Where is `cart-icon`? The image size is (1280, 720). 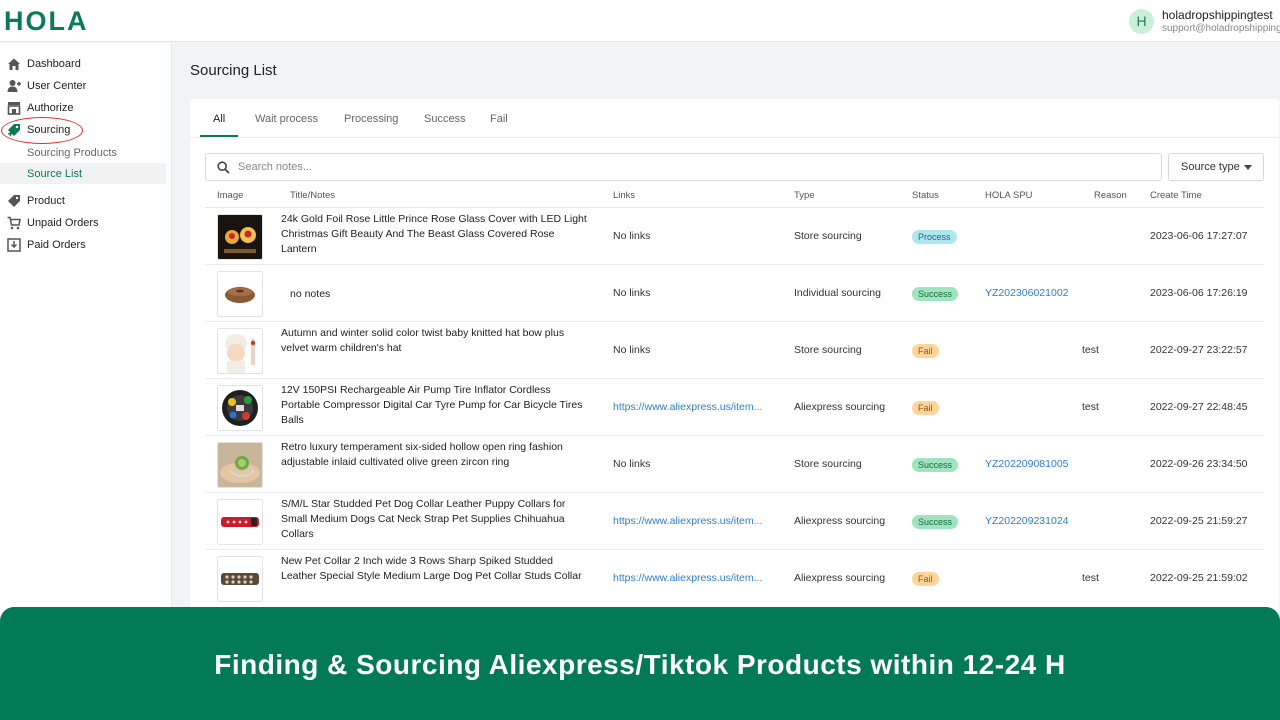 cart-icon is located at coordinates (14, 223).